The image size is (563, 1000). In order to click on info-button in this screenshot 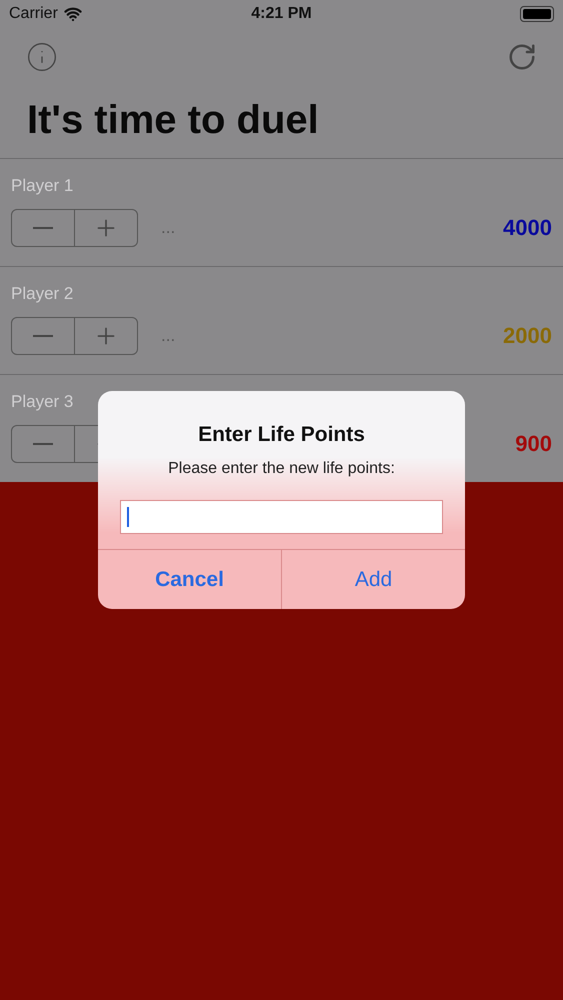, I will do `click(42, 57)`.